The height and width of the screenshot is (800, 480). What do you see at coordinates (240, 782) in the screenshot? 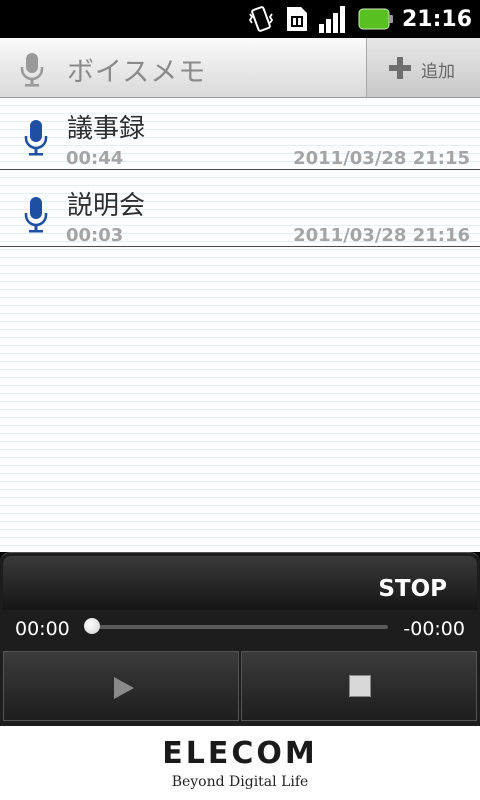
I see `brand-tagline: Beyond Digital Life` at bounding box center [240, 782].